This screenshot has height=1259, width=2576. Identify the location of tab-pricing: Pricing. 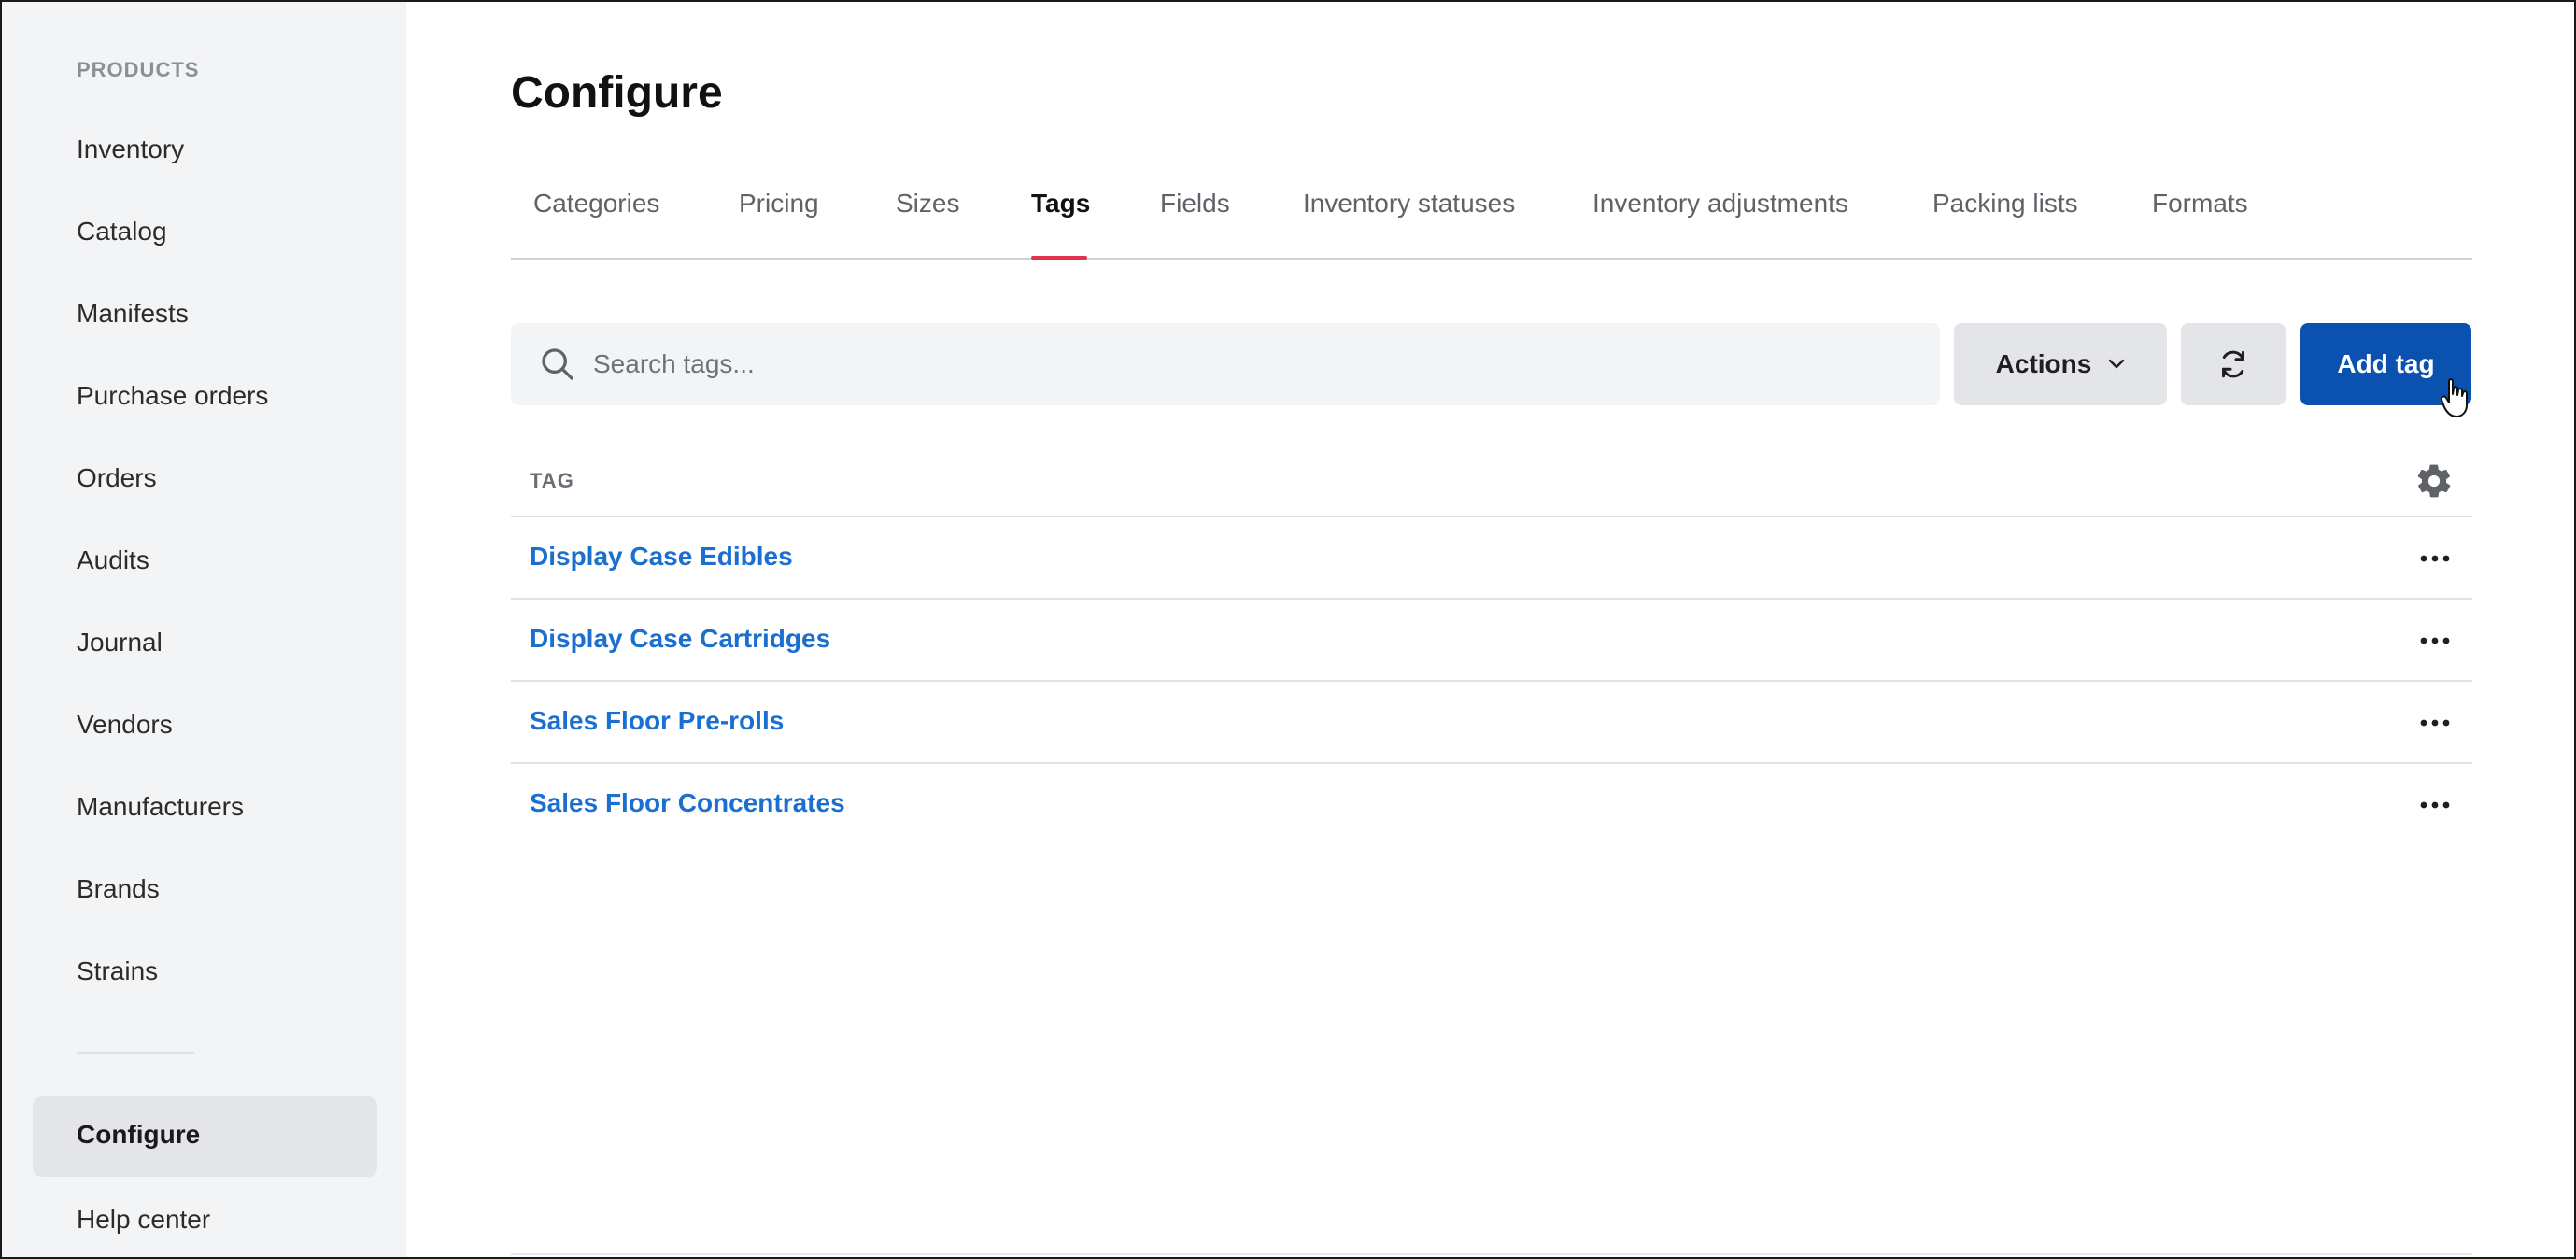
(779, 203).